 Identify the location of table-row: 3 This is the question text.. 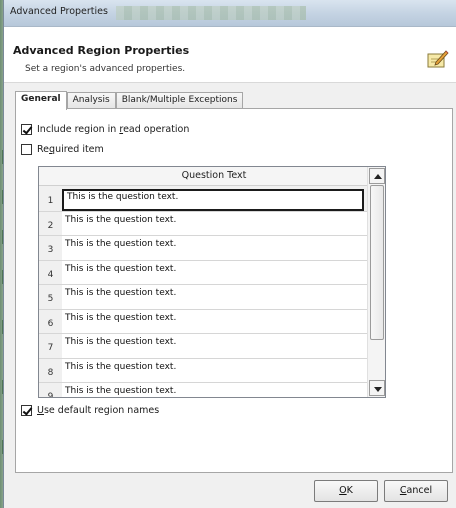
(203, 248).